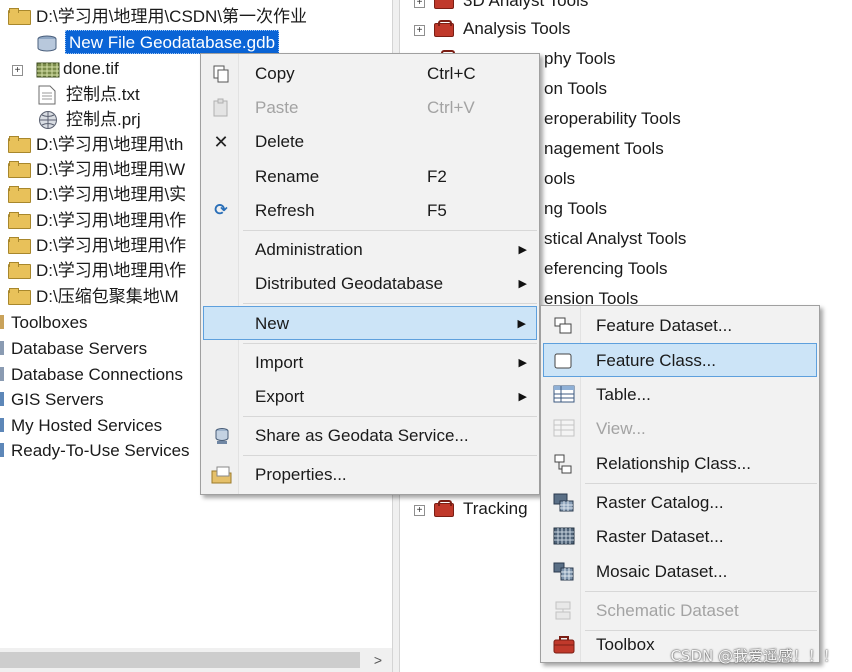 This screenshot has width=852, height=672. Describe the element at coordinates (563, 361) in the screenshot. I see `feature-class-icon` at that location.